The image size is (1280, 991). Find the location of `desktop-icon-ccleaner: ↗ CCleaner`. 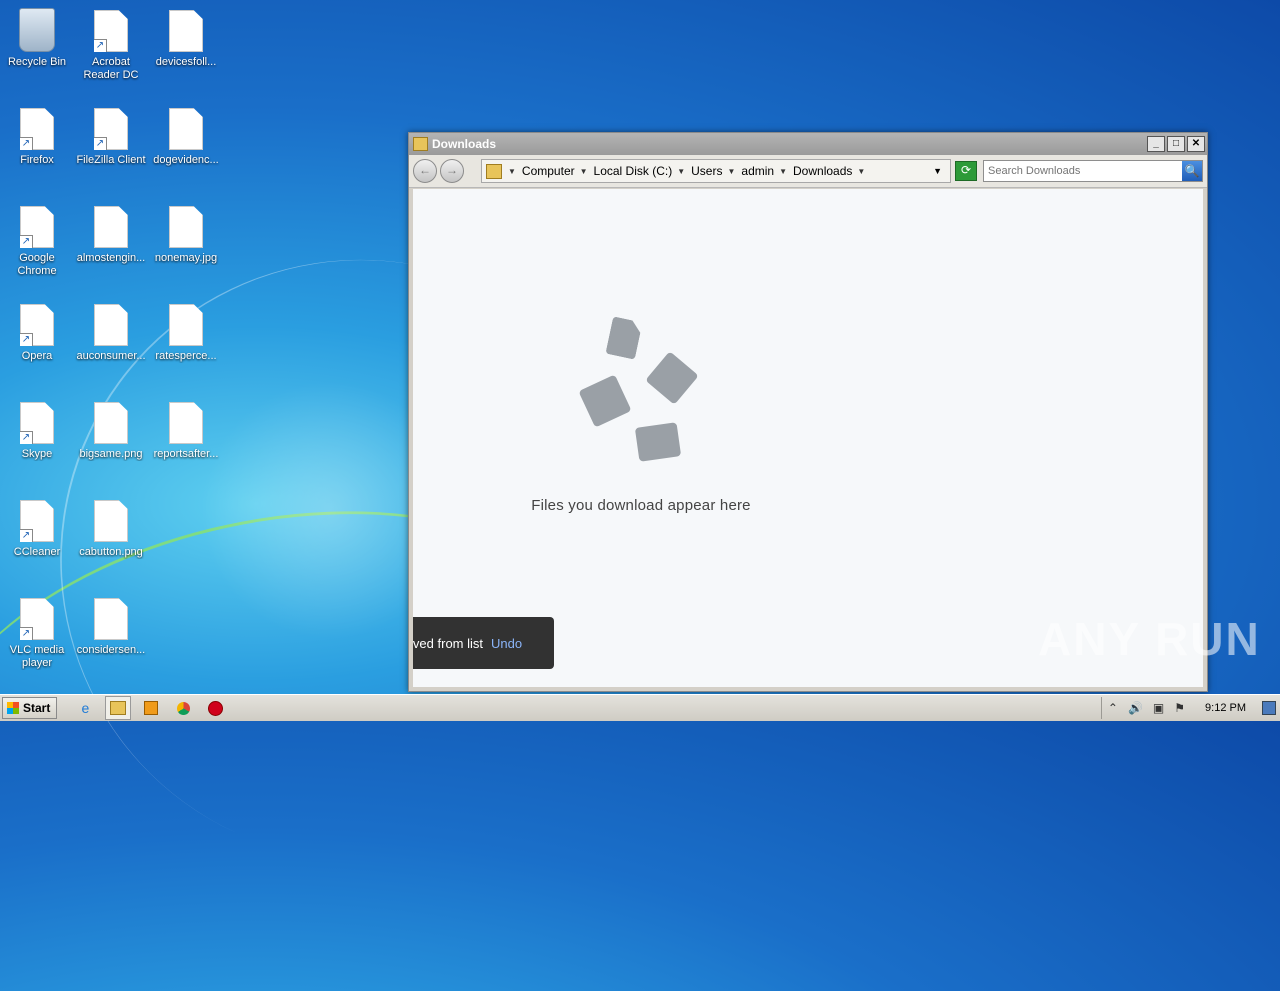

desktop-icon-ccleaner: ↗ CCleaner is located at coordinates (37, 529).